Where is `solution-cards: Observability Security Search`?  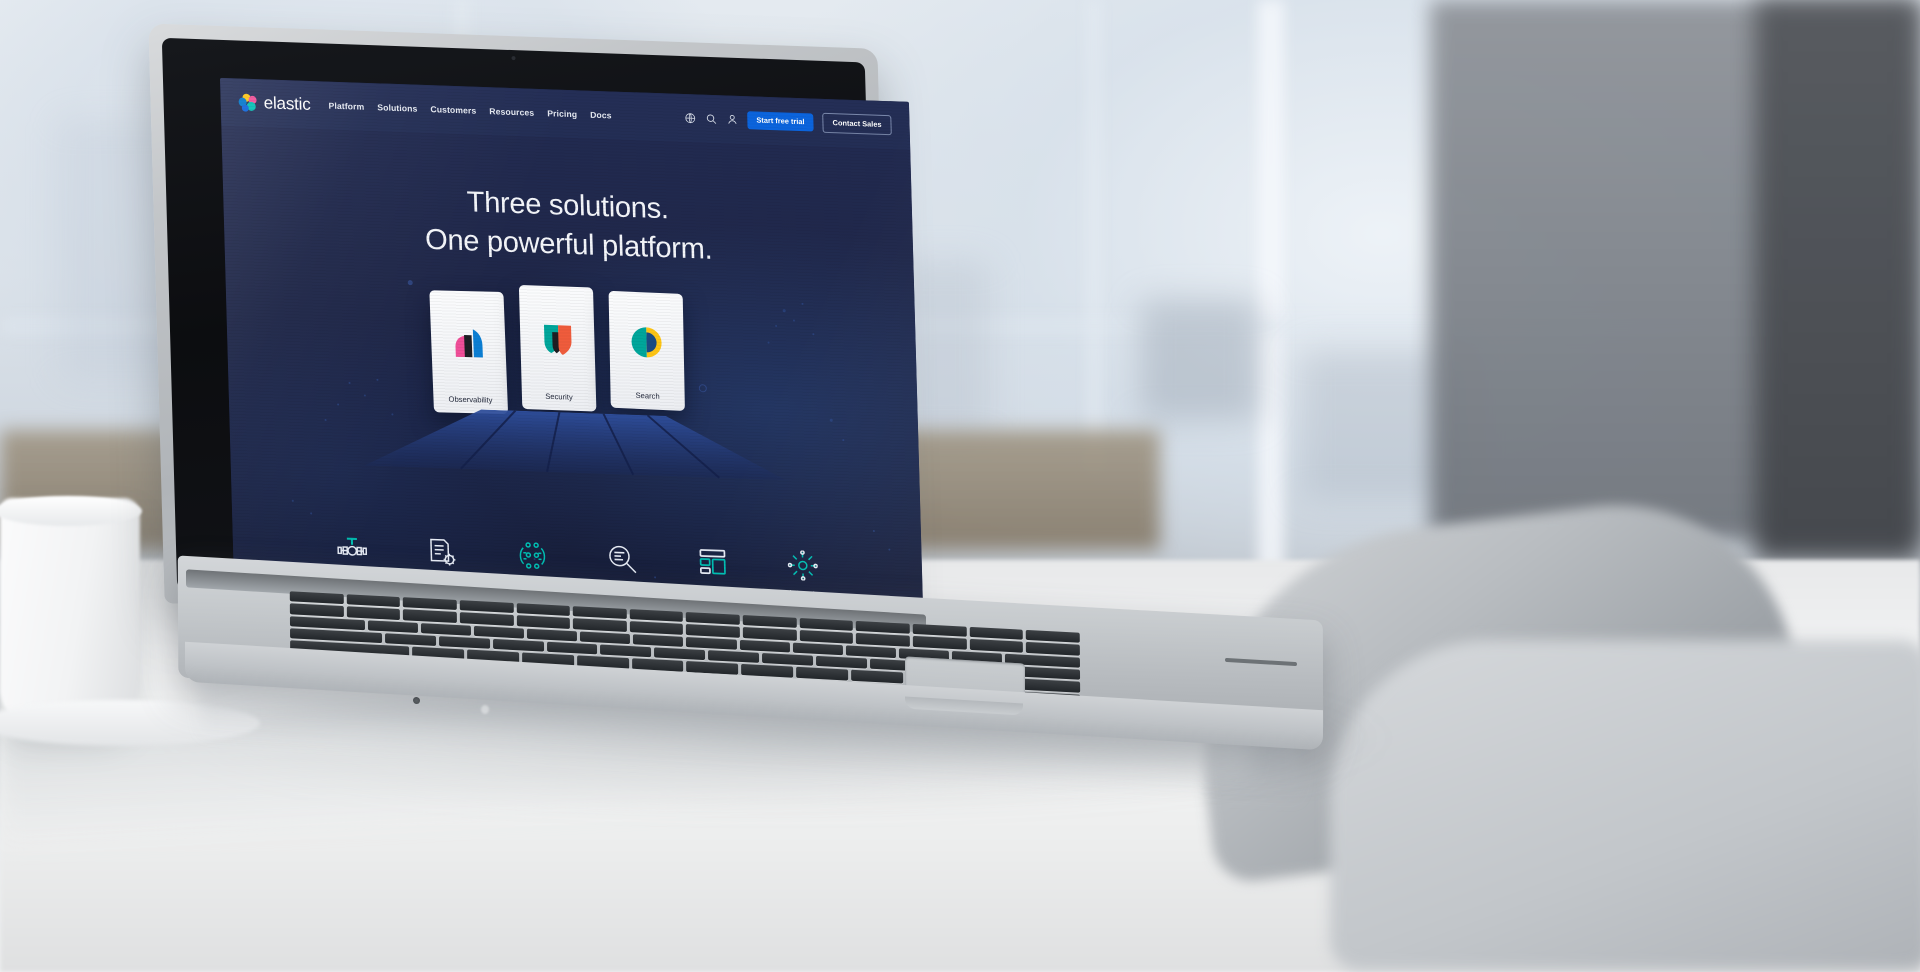 solution-cards: Observability Security Search is located at coordinates (571, 350).